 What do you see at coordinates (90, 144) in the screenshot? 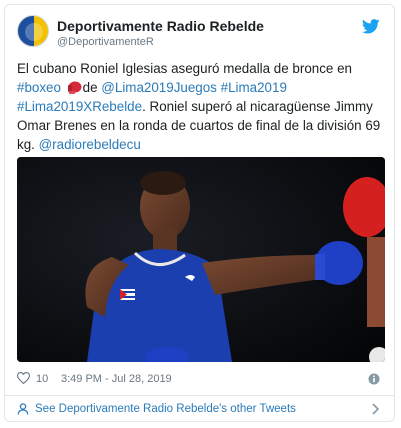
I see `mention-link: @radiorebeldecu` at bounding box center [90, 144].